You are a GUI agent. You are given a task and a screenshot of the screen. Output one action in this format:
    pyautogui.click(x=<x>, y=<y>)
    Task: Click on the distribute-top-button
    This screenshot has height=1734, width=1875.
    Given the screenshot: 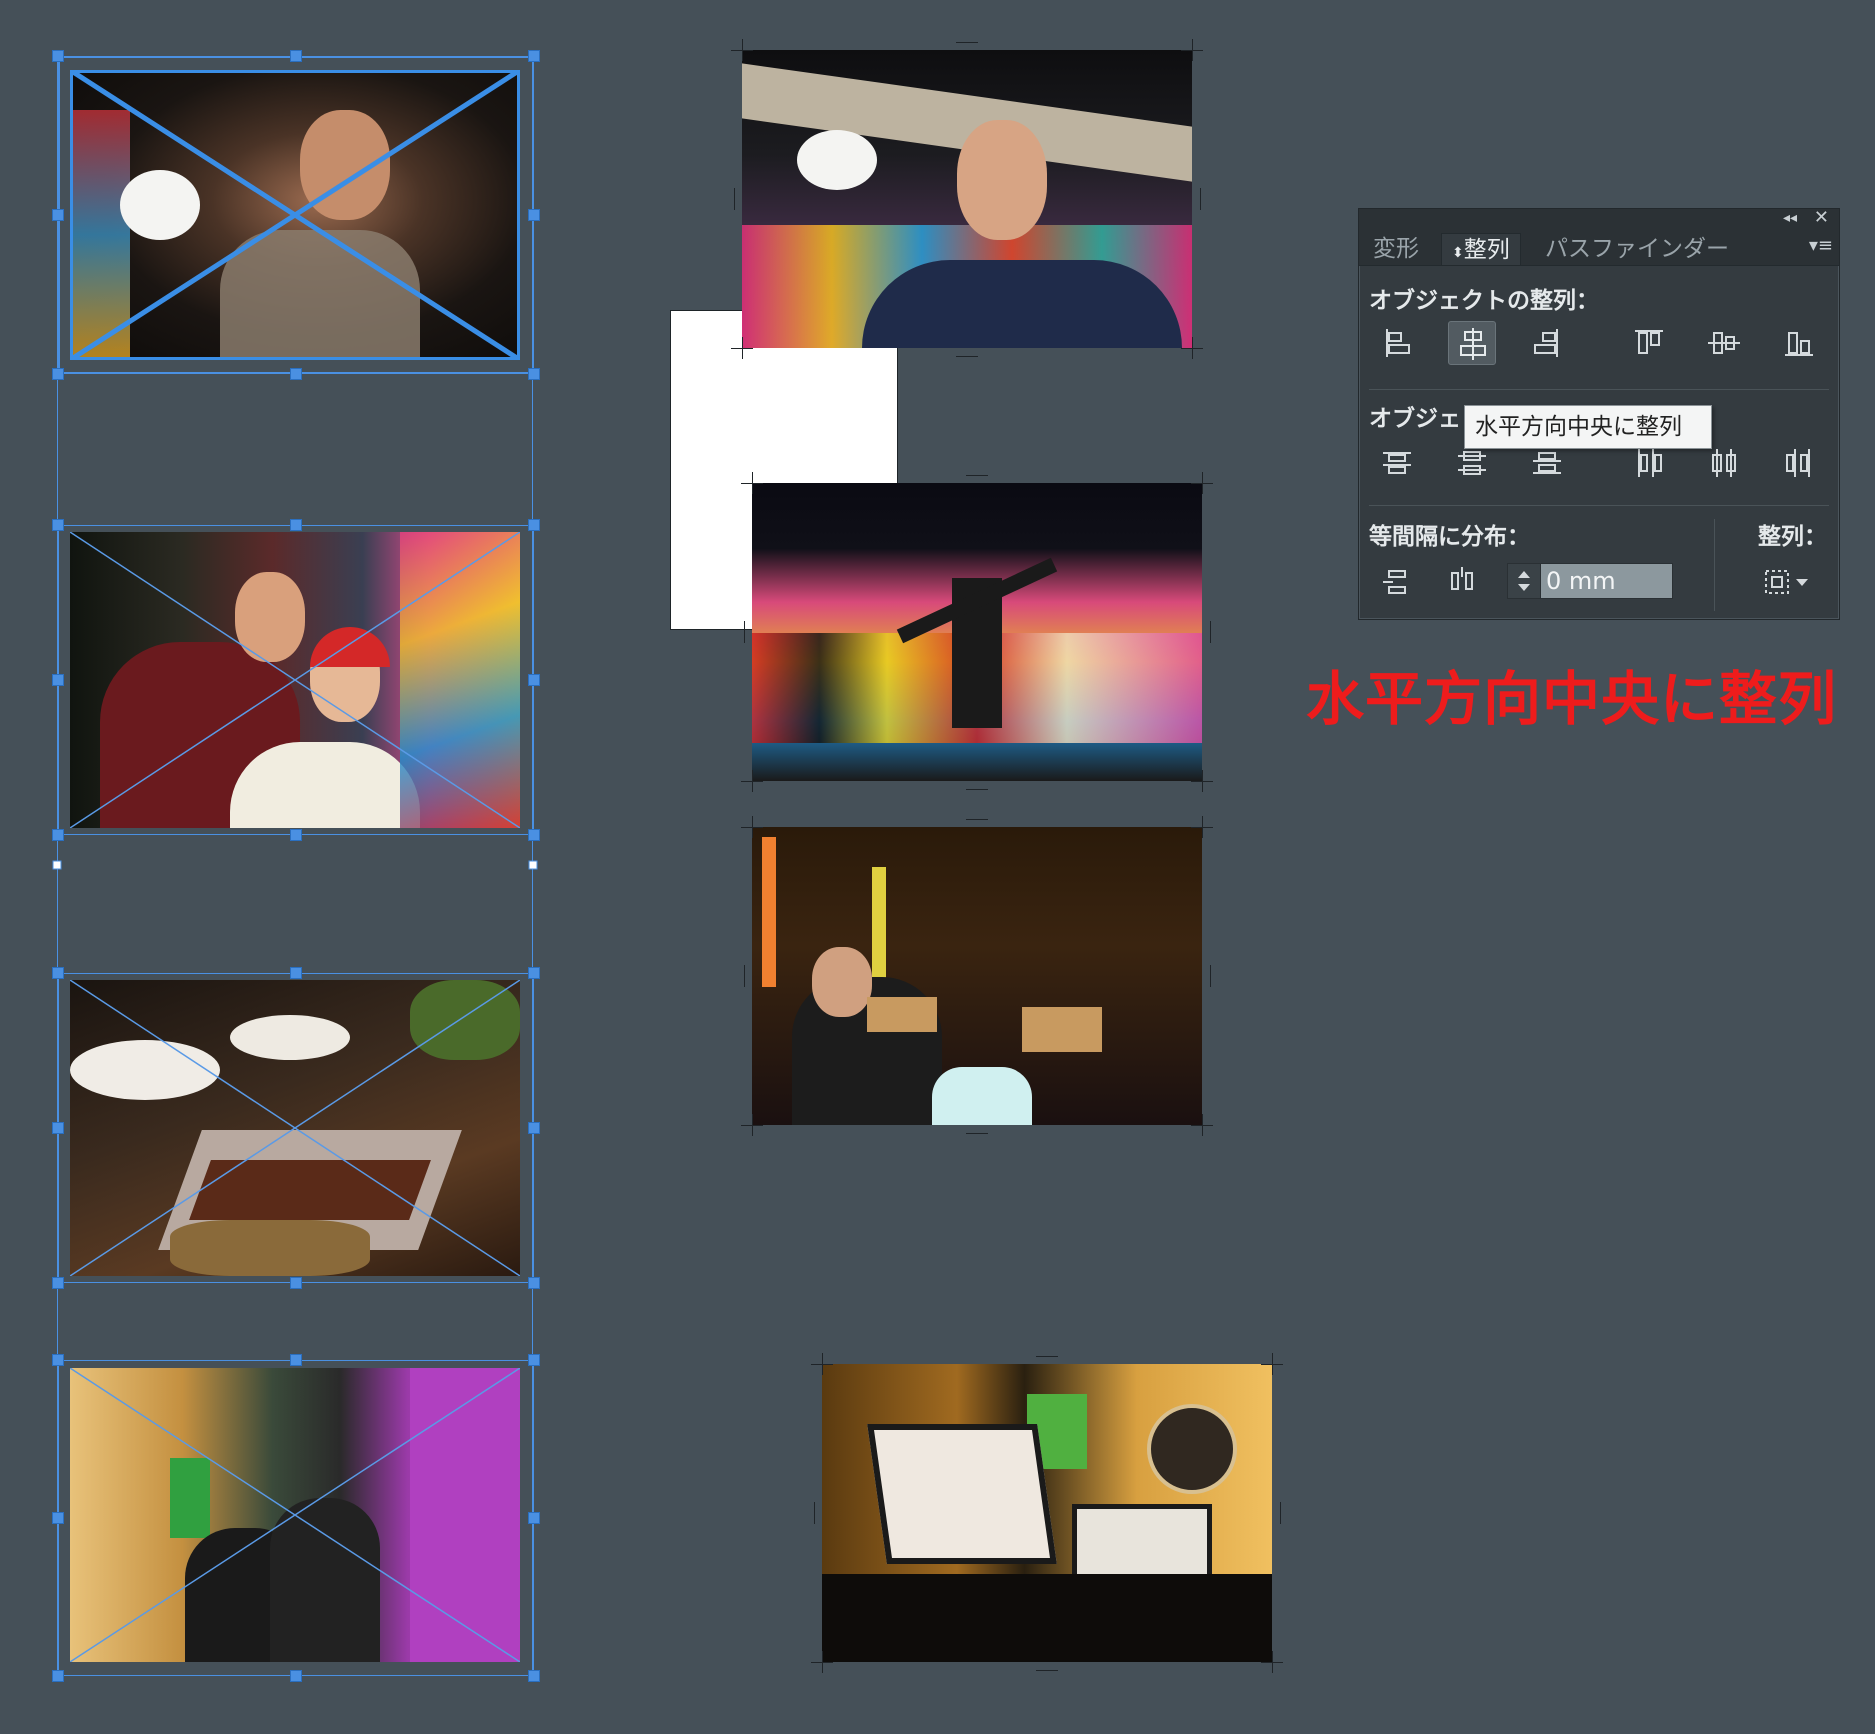 What is the action you would take?
    pyautogui.click(x=1397, y=463)
    